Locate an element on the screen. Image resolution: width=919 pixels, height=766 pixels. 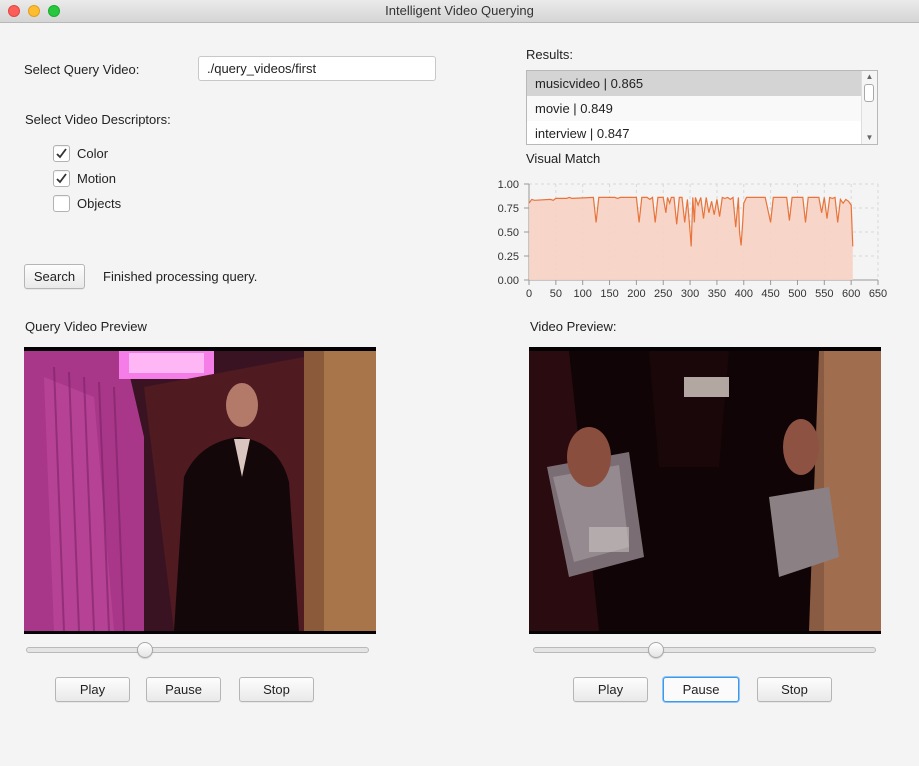
result-item: musicvideo | 0.865 is located at coordinates (695, 83).